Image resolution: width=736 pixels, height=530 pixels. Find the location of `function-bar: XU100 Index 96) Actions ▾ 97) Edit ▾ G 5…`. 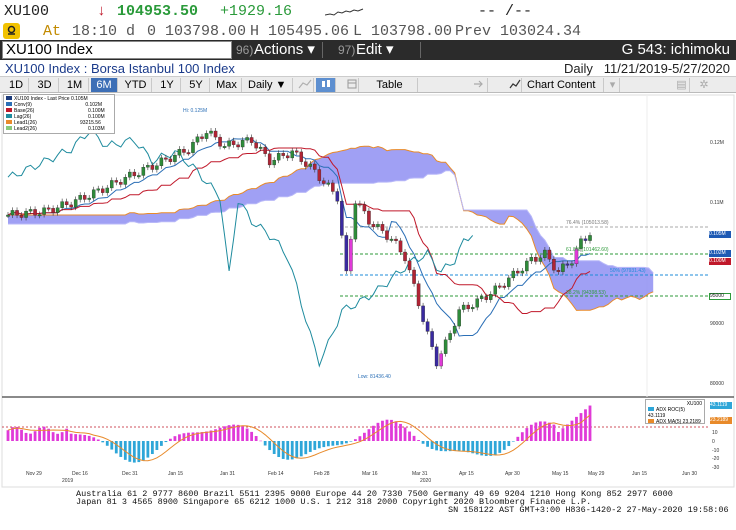

function-bar: XU100 Index 96) Actions ▾ 97) Edit ▾ G 5… is located at coordinates (368, 50).